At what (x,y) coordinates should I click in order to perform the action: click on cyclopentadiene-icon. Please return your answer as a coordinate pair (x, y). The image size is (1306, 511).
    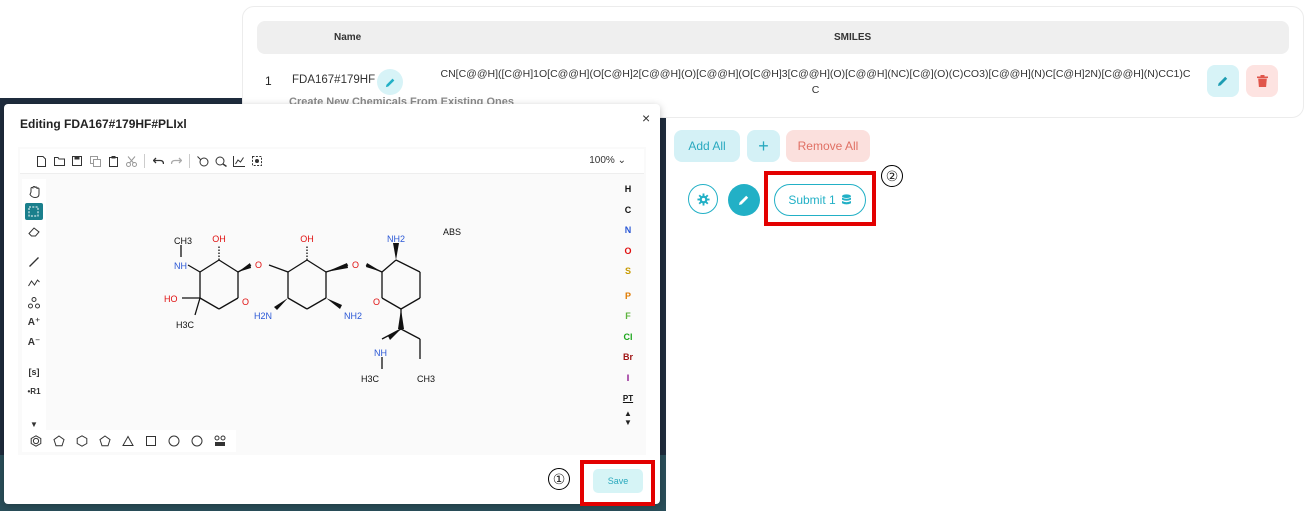
    Looking at the image, I should click on (58, 441).